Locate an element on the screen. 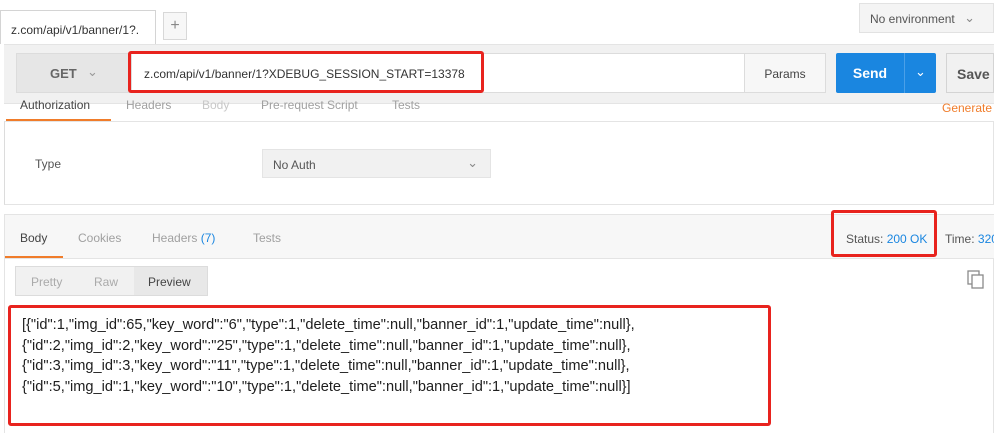 Image resolution: width=994 pixels, height=433 pixels. tab-body: Body is located at coordinates (215, 105).